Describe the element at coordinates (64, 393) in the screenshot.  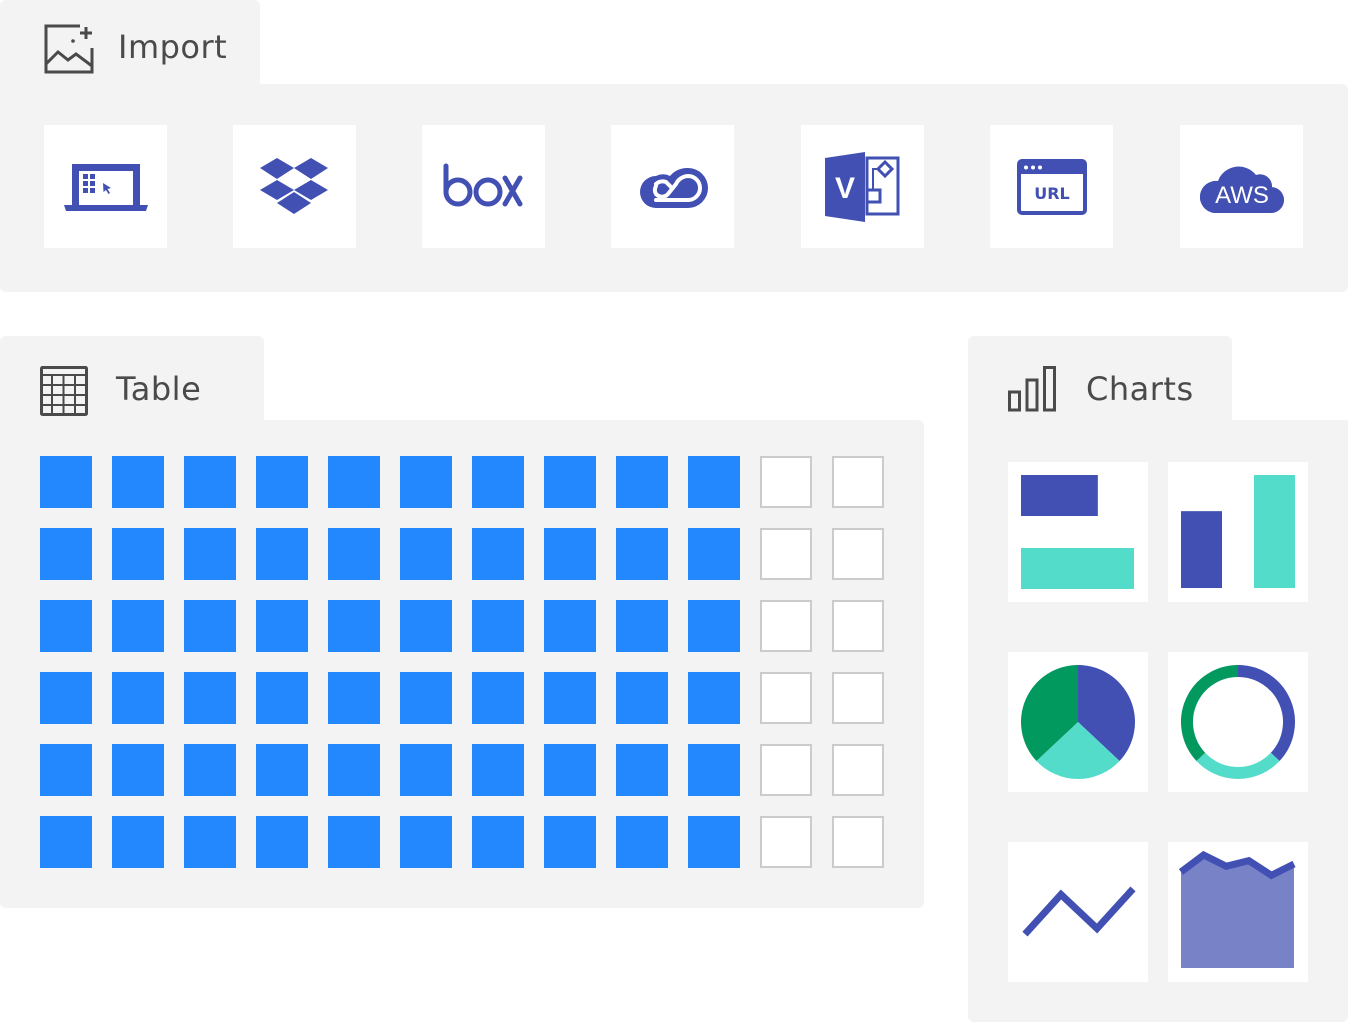
I see `table-grid-icon` at that location.